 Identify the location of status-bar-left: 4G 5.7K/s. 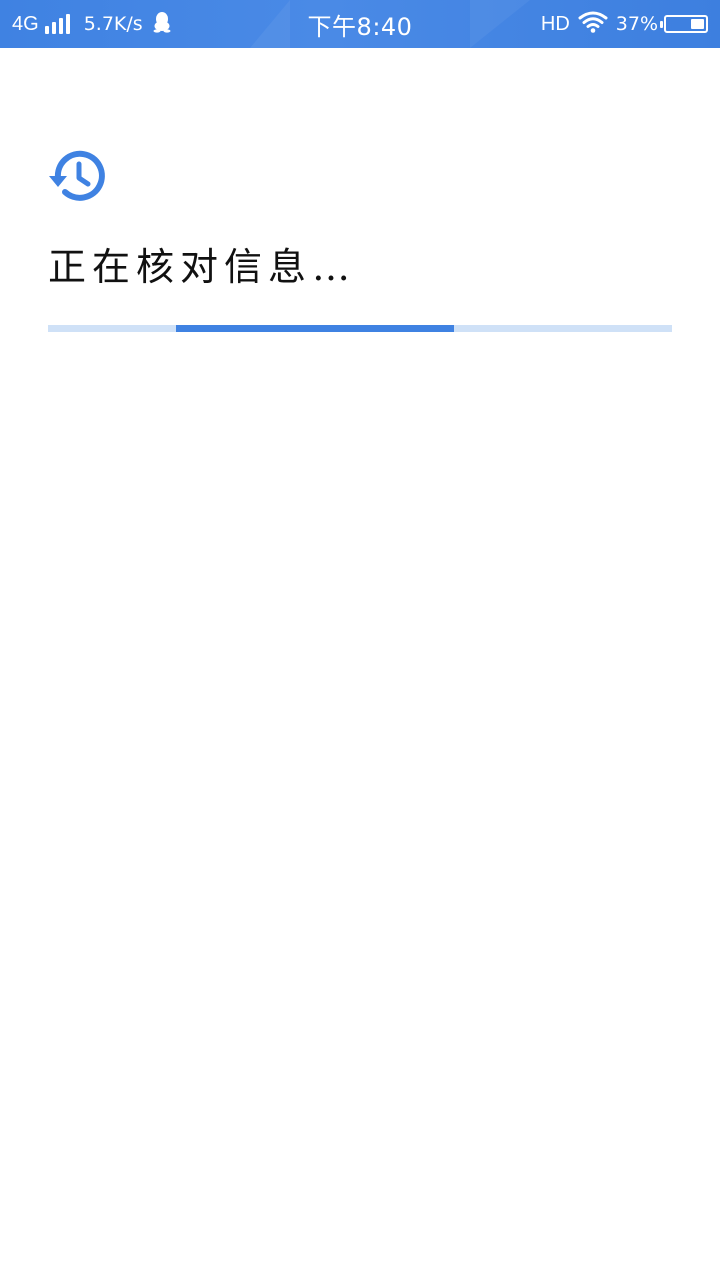
(91, 24).